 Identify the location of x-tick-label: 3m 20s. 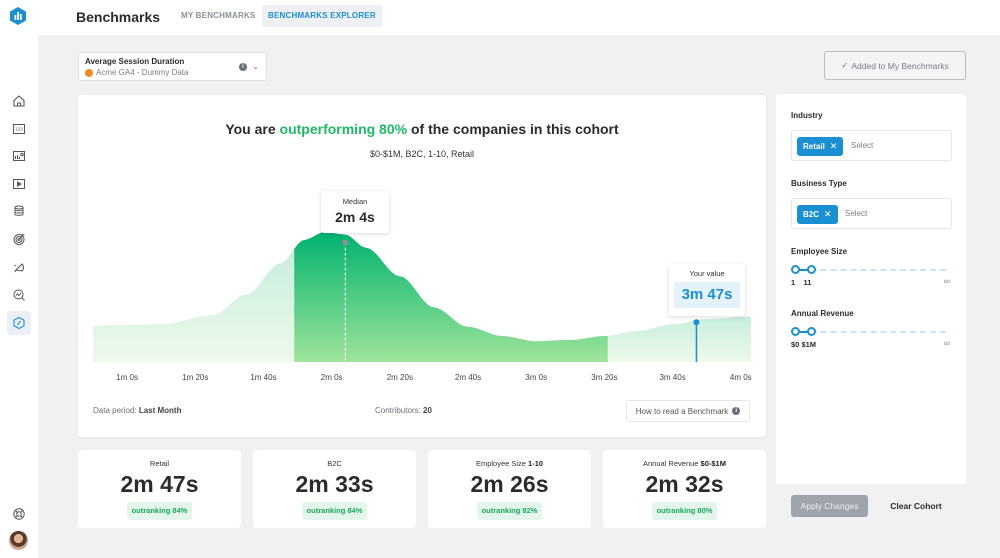
(604, 377).